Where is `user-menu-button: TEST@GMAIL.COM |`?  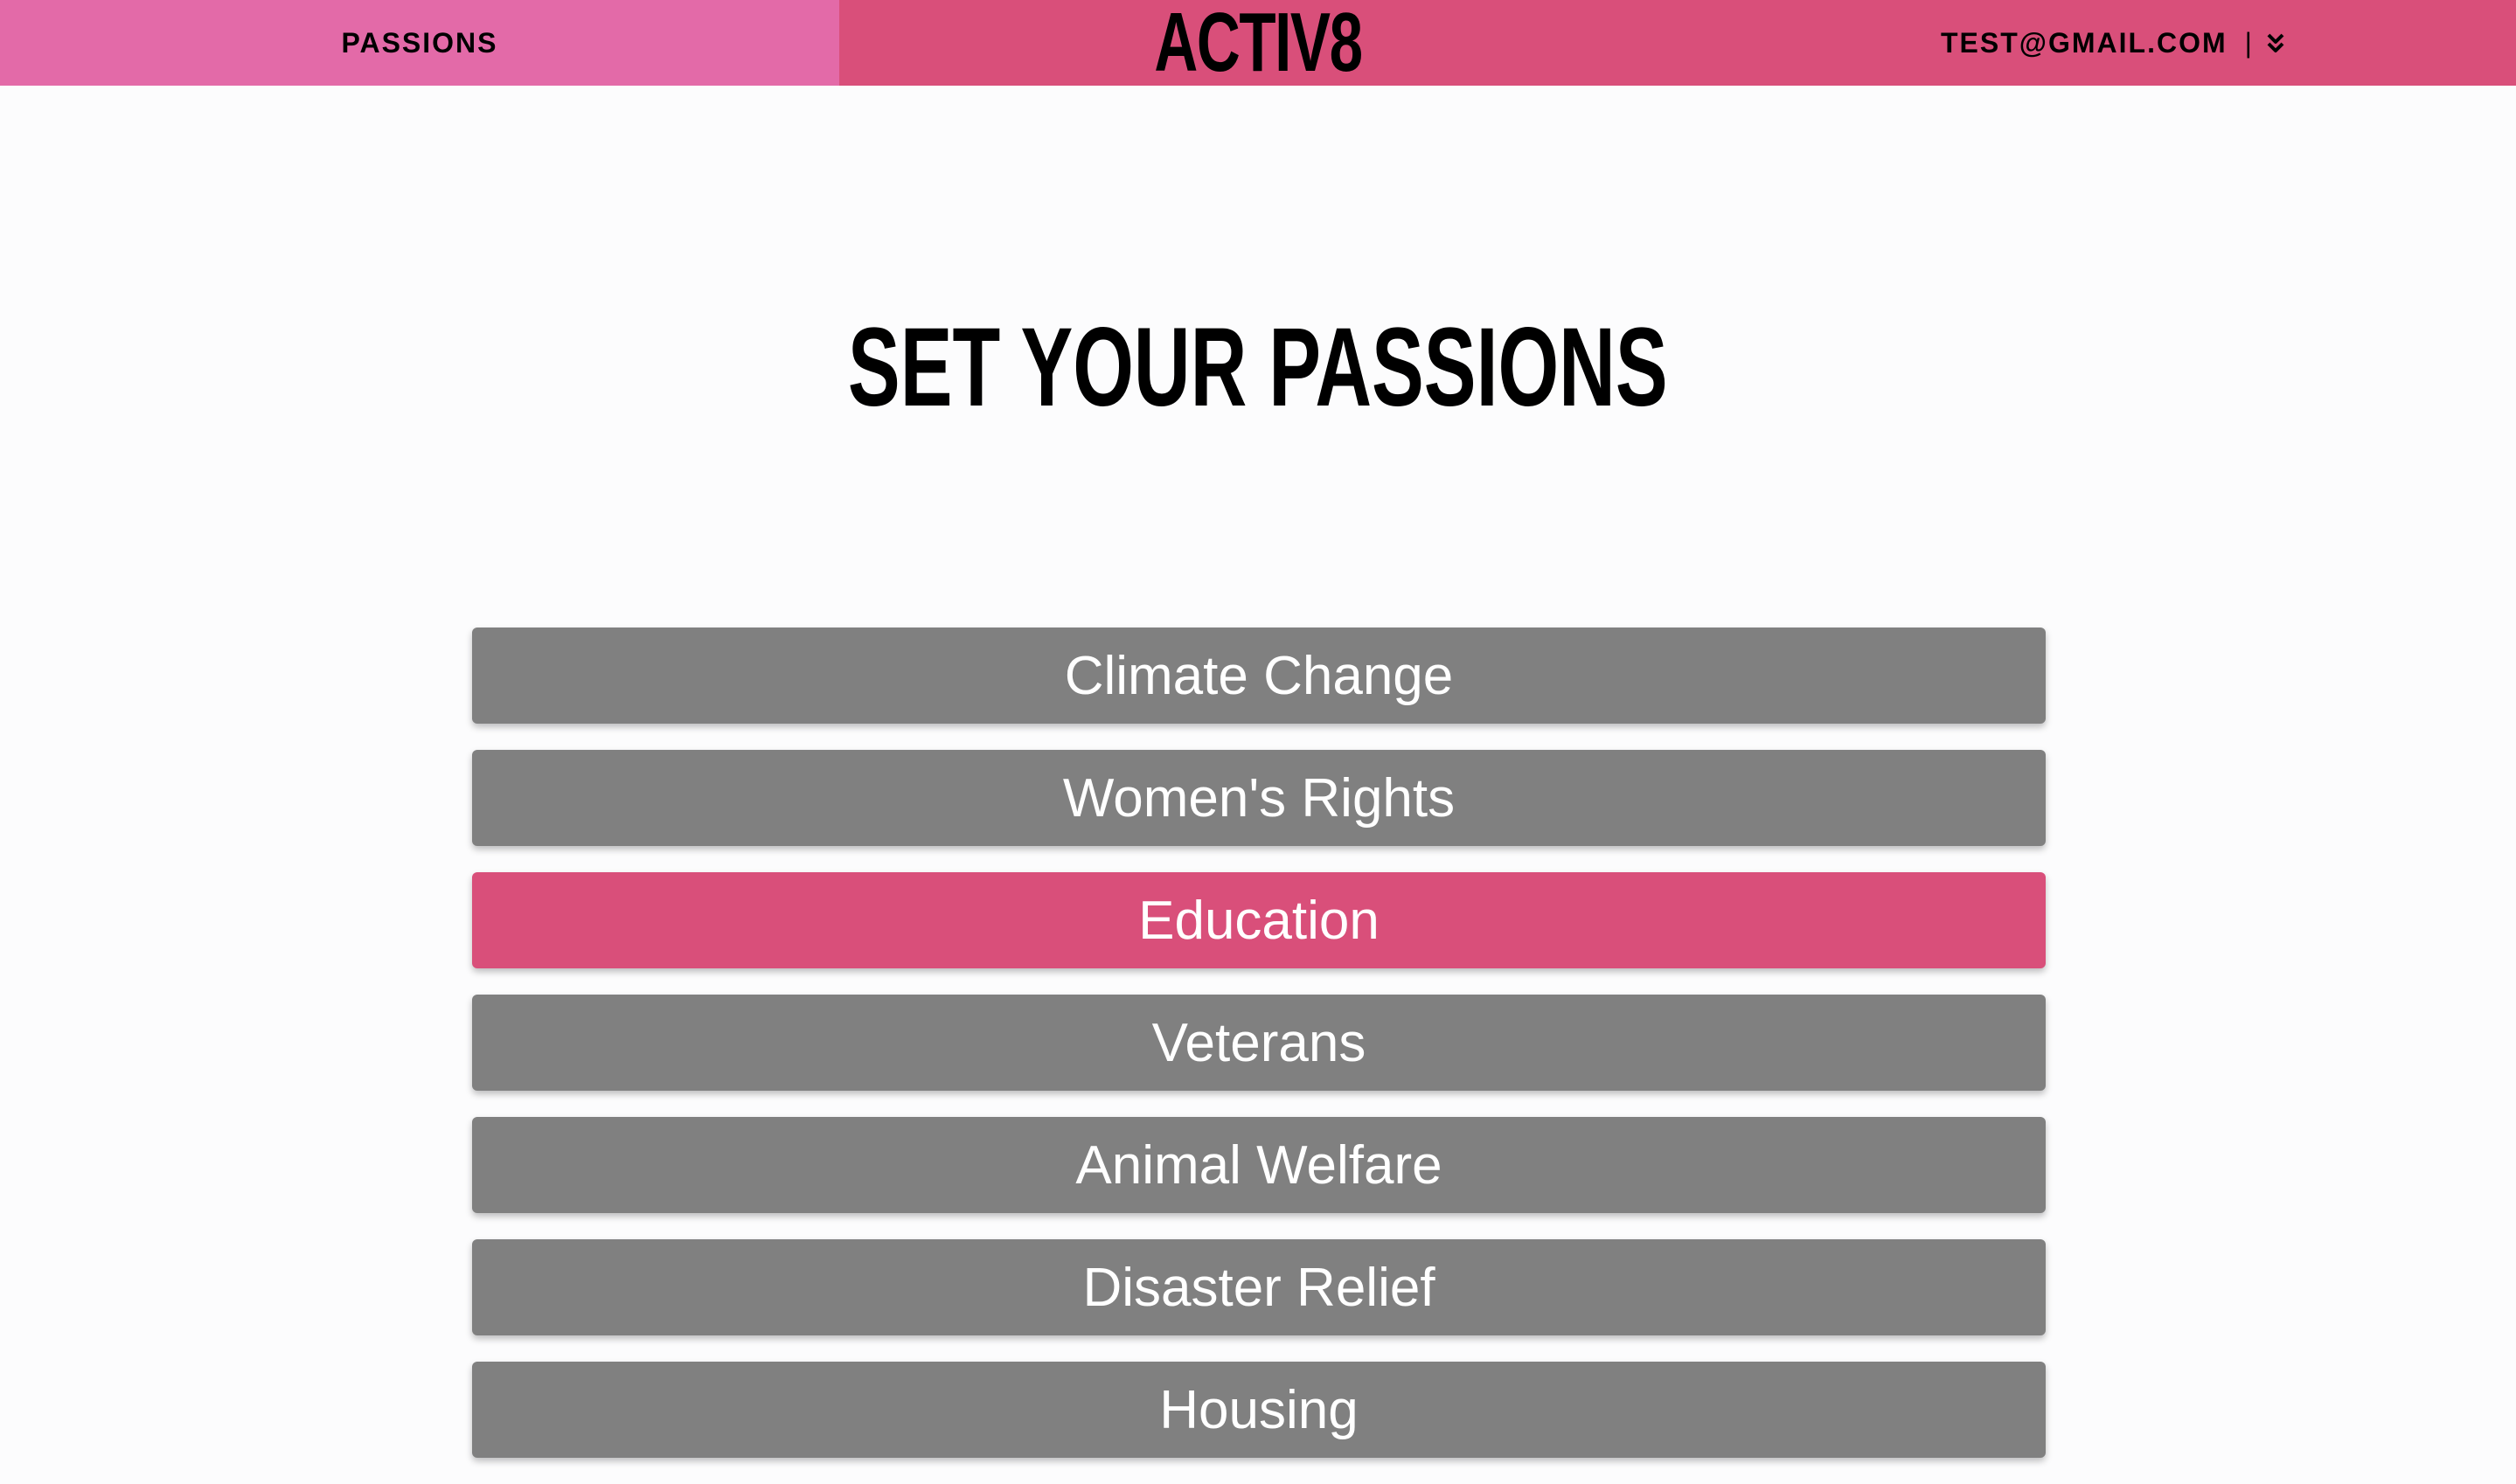
user-menu-button: TEST@GMAIL.COM | is located at coordinates (2113, 43).